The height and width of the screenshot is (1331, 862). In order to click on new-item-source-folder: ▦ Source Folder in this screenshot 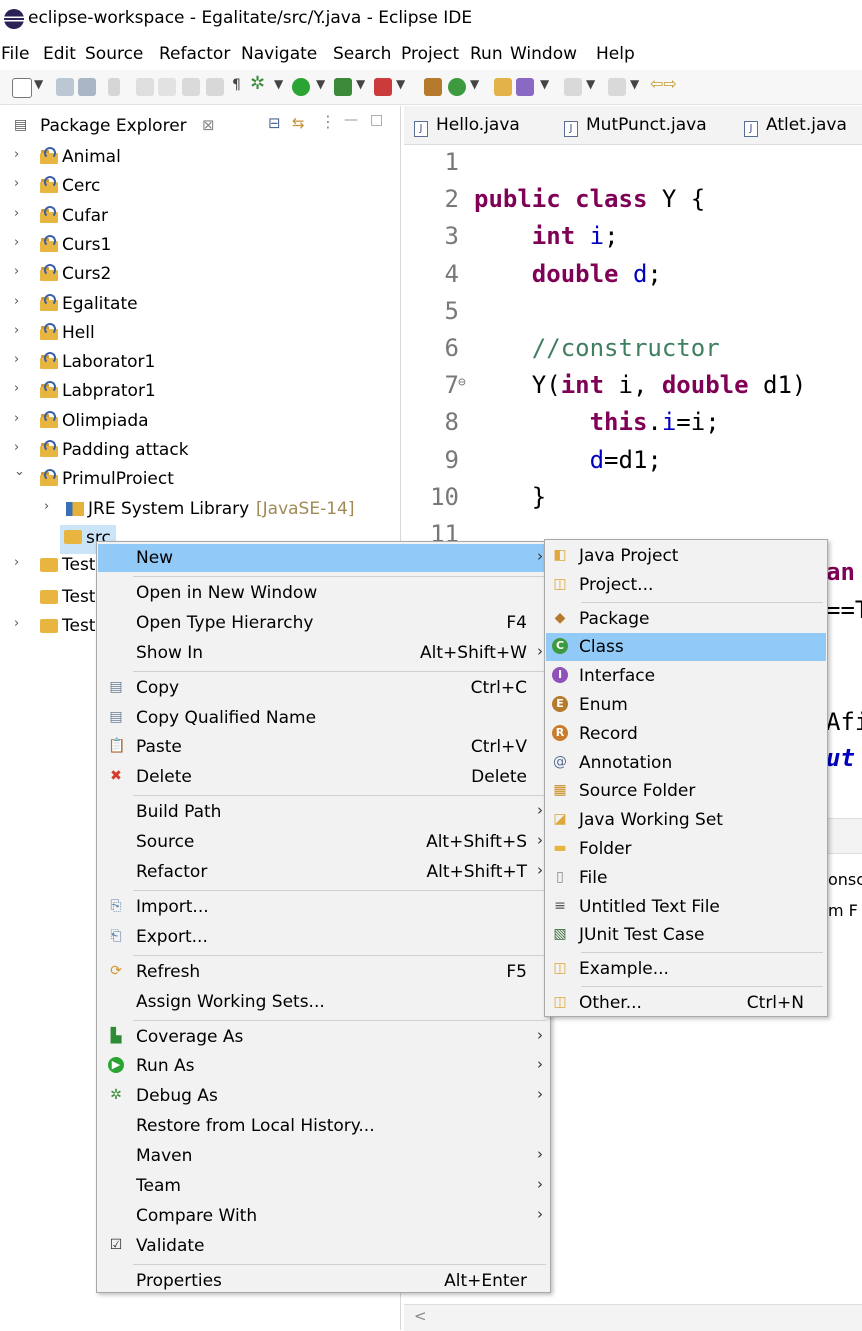, I will do `click(686, 791)`.